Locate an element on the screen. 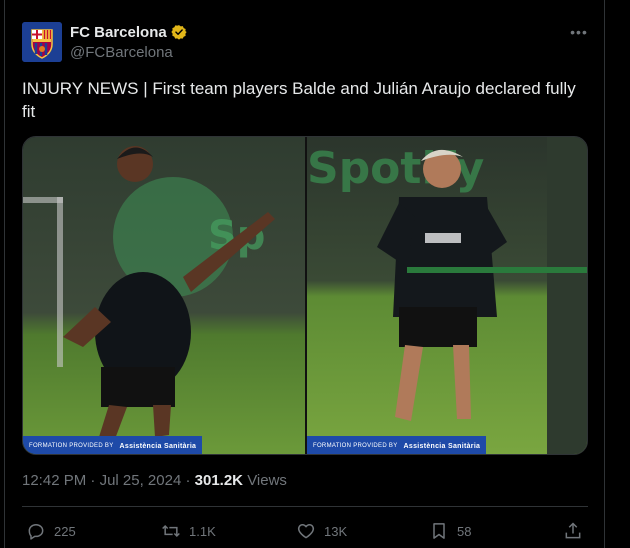 This screenshot has width=630, height=548. bookmark-count: 58 is located at coordinates (464, 531).